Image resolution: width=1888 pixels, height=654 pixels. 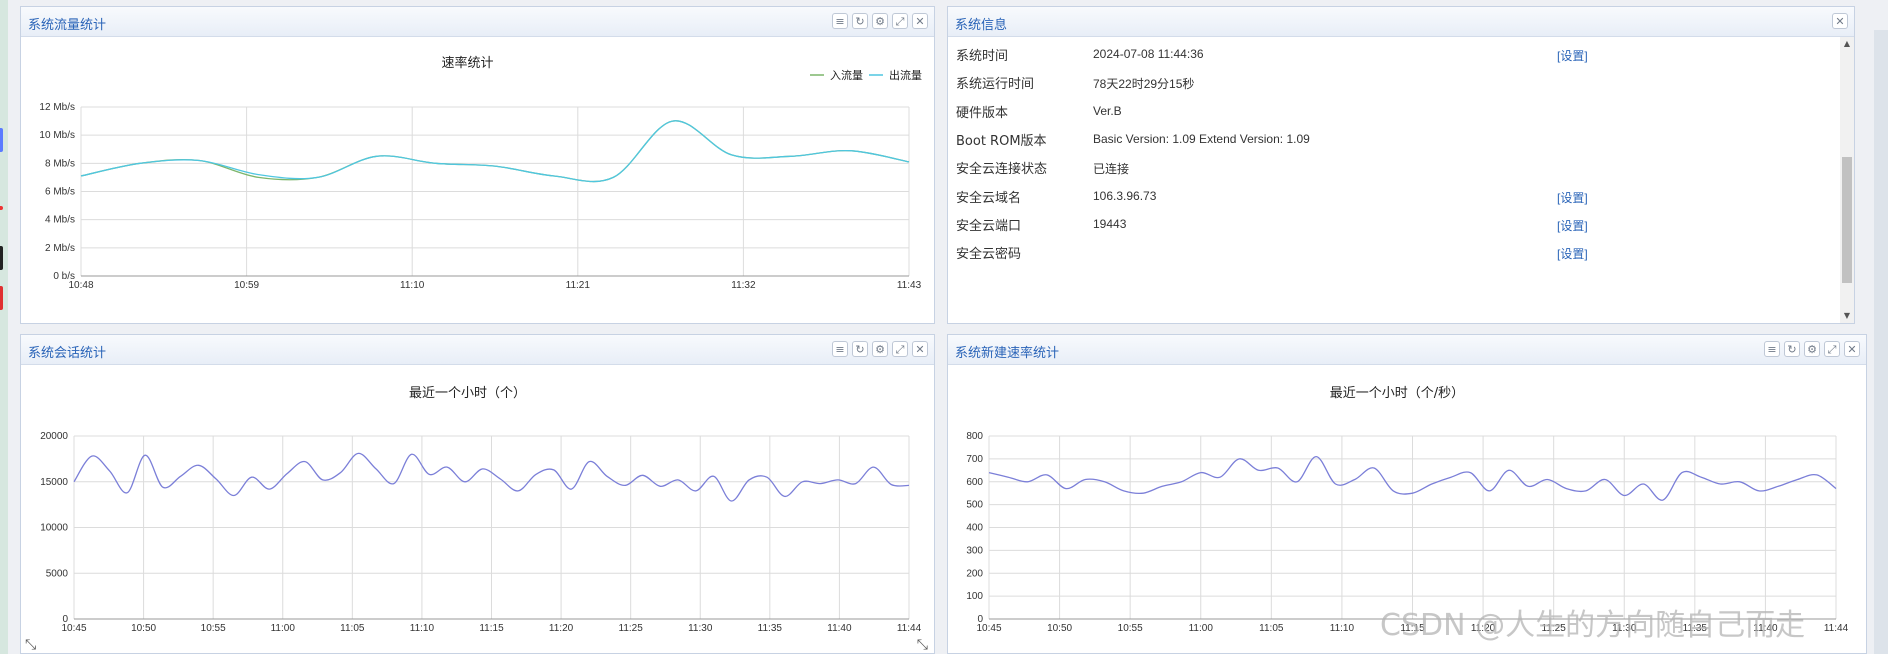 What do you see at coordinates (770, 628) in the screenshot?
I see `x-tick-label: 11:35` at bounding box center [770, 628].